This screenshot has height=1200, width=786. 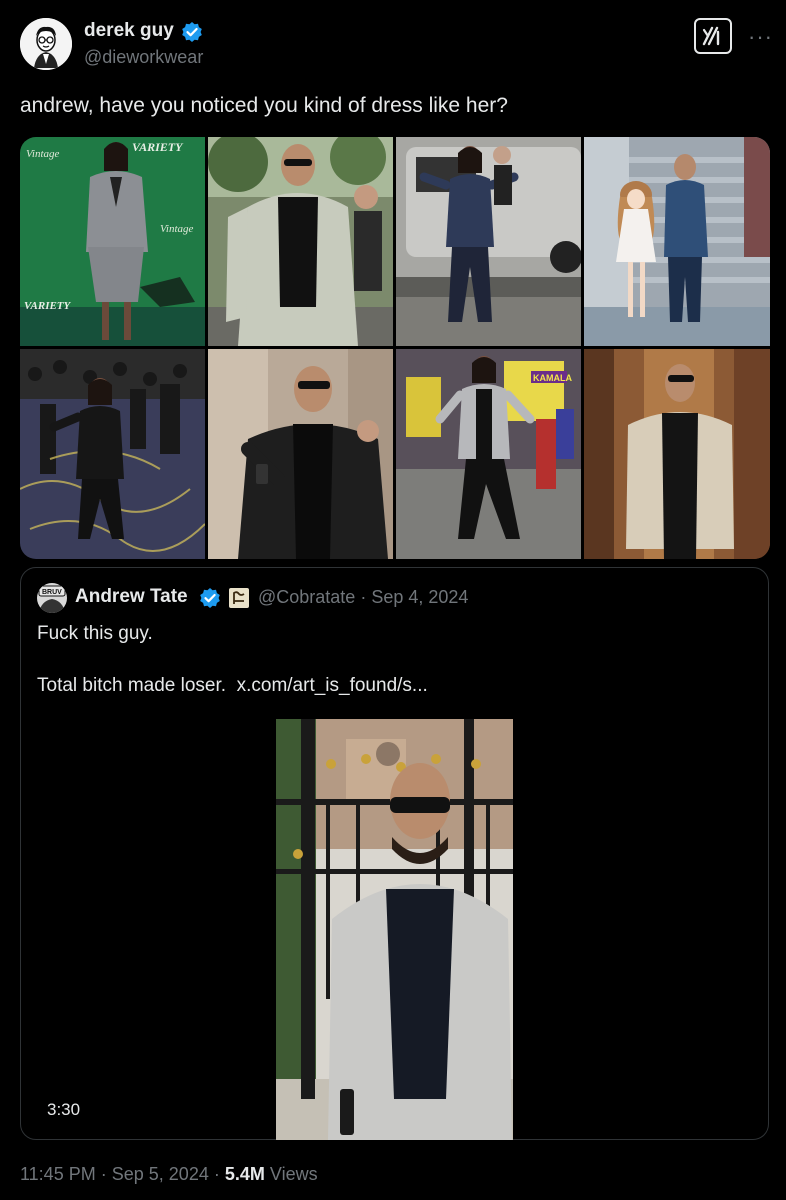 What do you see at coordinates (129, 31) in the screenshot?
I see `author-name: derek guy` at bounding box center [129, 31].